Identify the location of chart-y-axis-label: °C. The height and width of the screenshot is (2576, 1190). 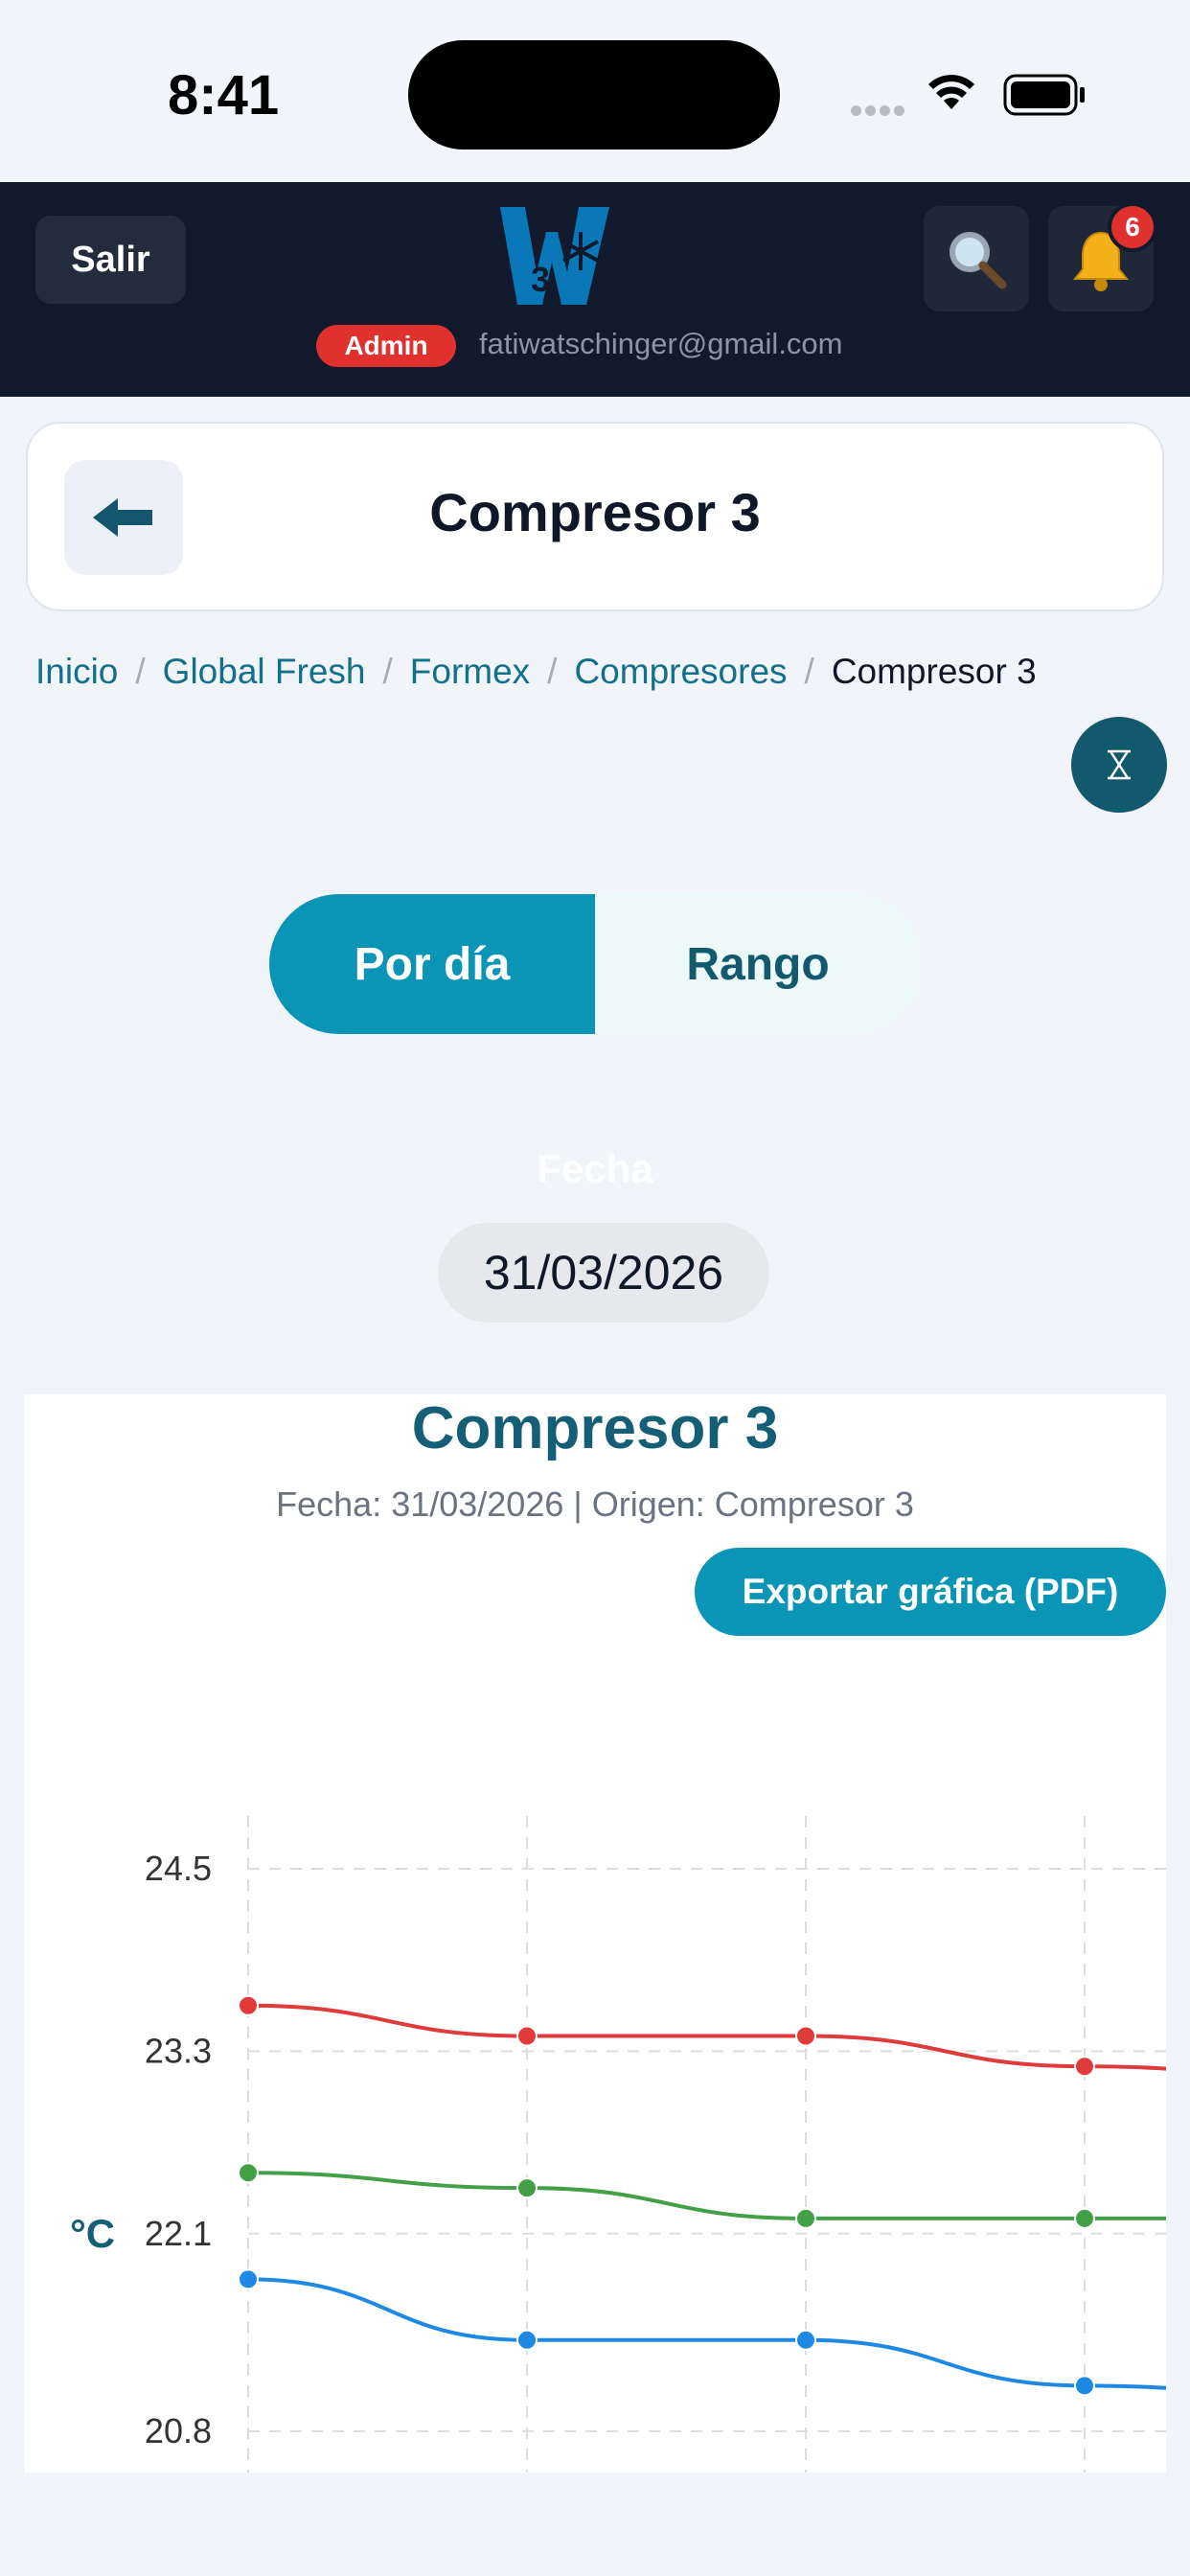
(93, 2233).